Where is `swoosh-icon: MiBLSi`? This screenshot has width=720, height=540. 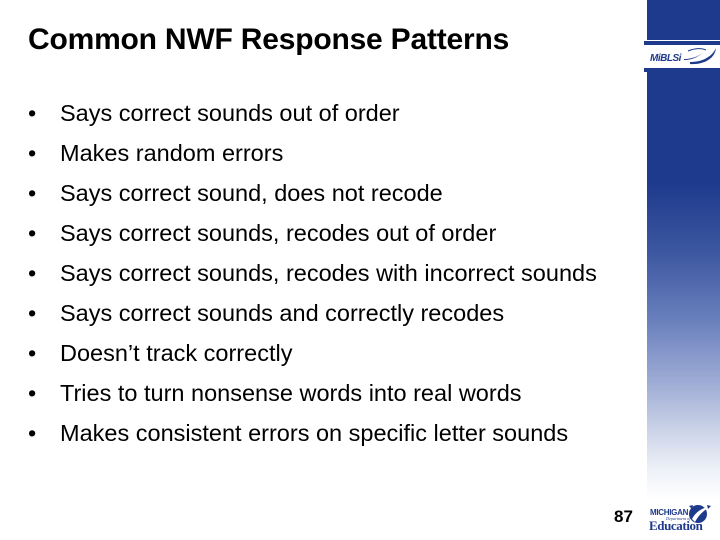
swoosh-icon: MiBLSi is located at coordinates (683, 56).